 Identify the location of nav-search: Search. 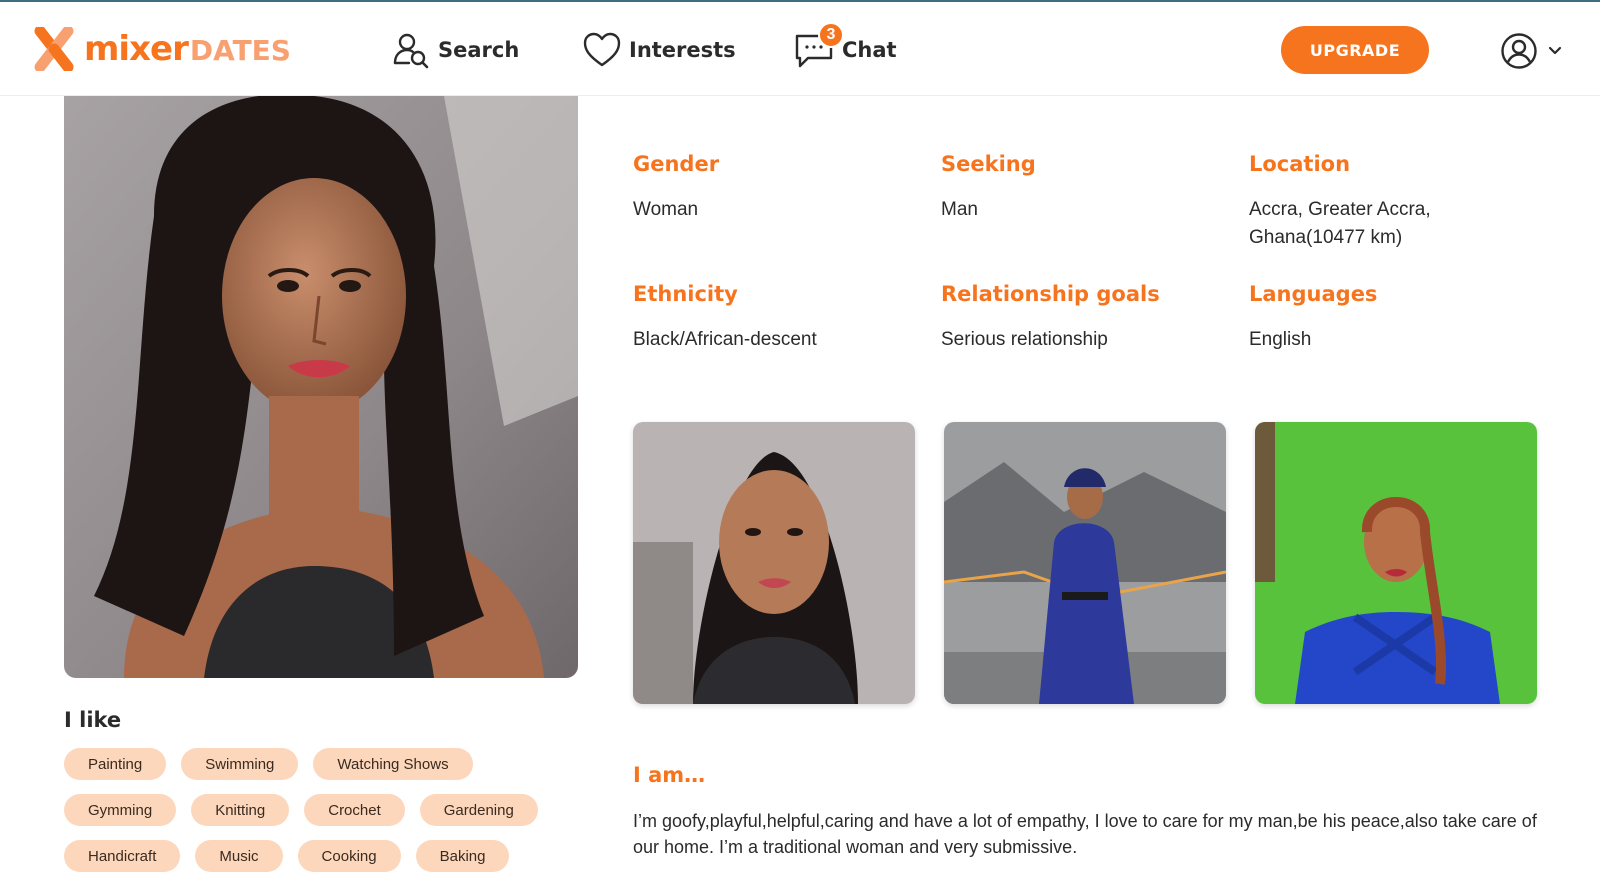
(455, 50).